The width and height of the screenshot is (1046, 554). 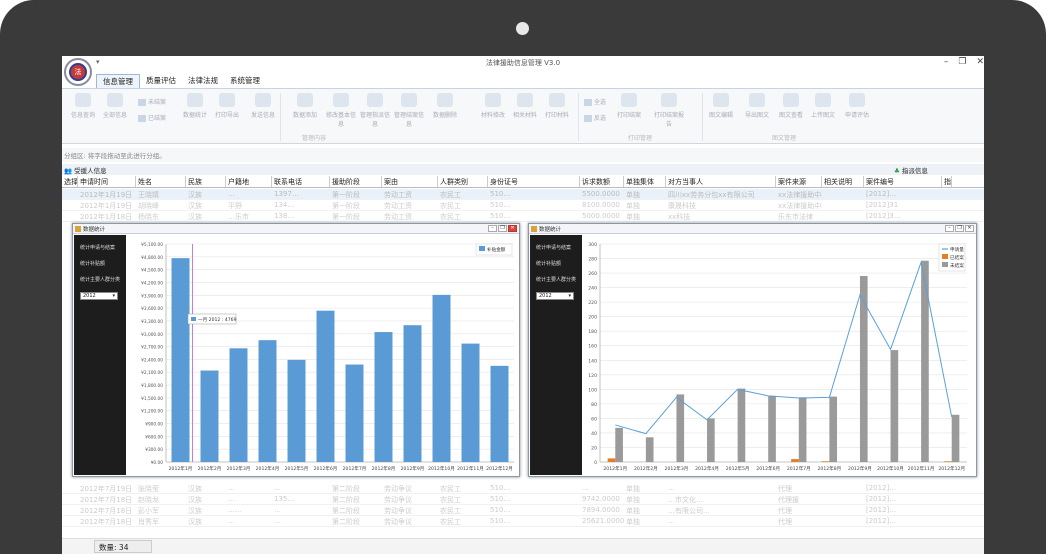 I want to click on tab-system-management: 系统管理, so click(x=245, y=81).